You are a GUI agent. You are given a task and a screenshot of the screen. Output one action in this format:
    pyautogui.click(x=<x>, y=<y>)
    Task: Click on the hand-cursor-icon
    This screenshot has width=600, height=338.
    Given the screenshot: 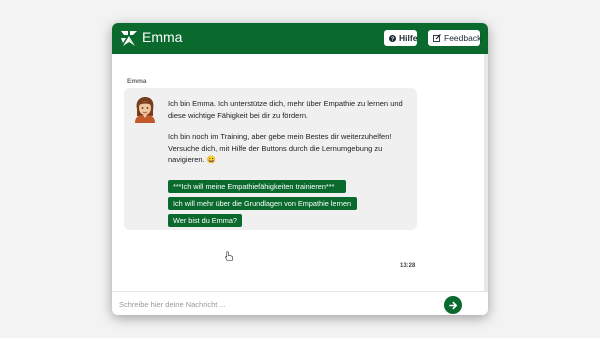 What is the action you would take?
    pyautogui.click(x=229, y=256)
    